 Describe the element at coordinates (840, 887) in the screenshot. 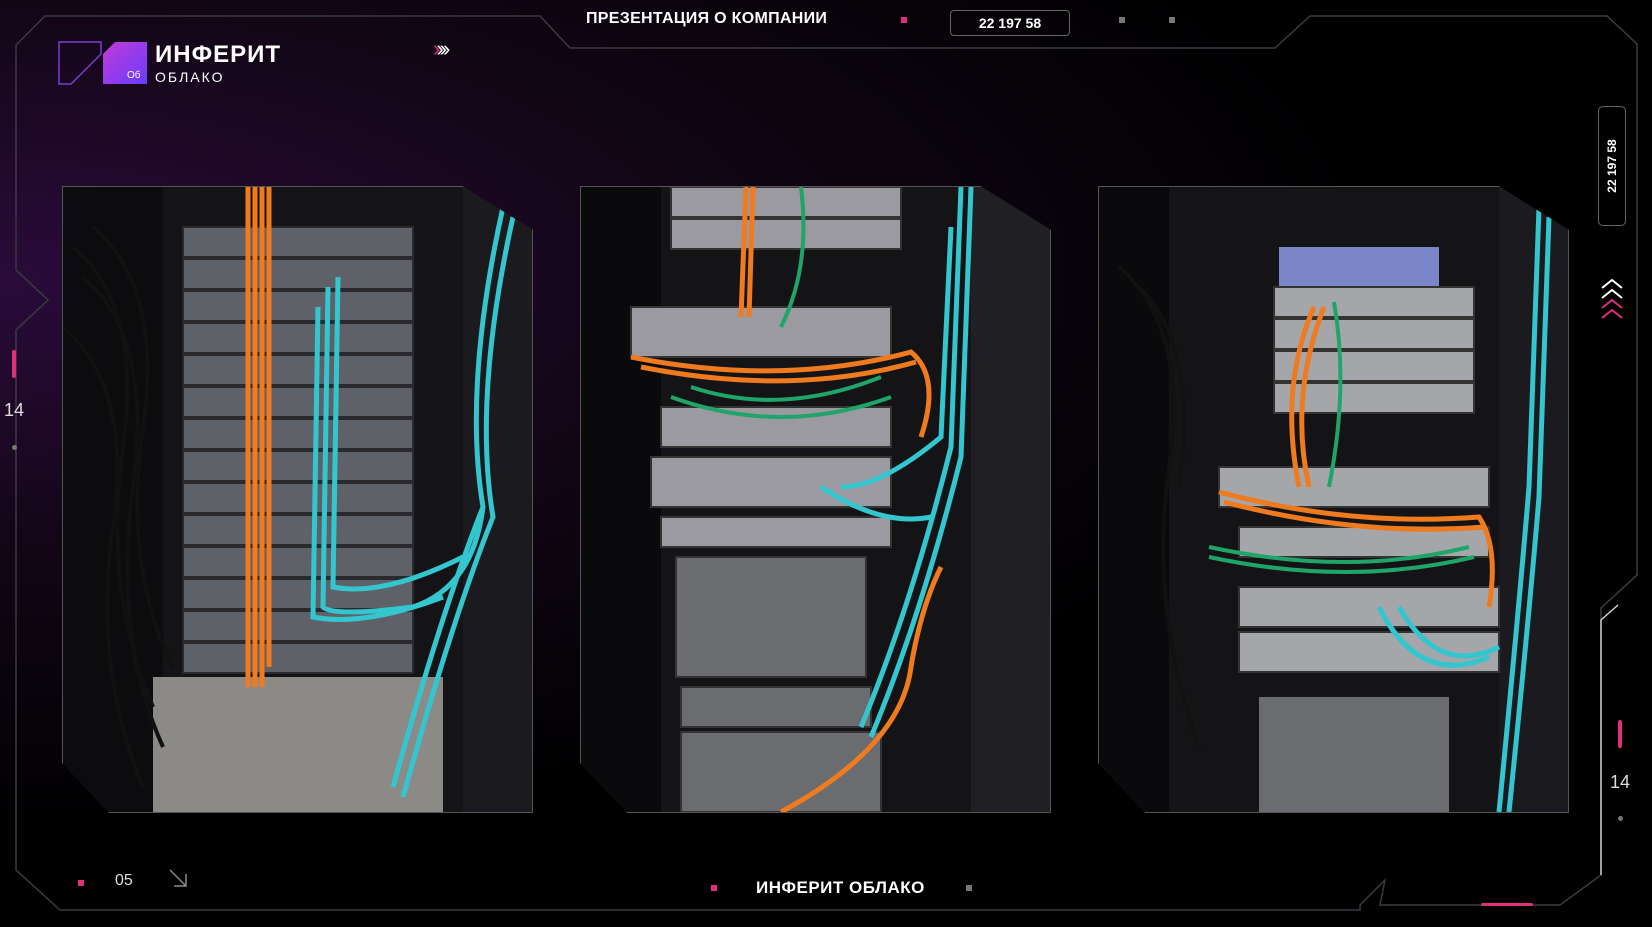

I see `footer-title: ИНФЕРИТ ОБЛАКО` at that location.